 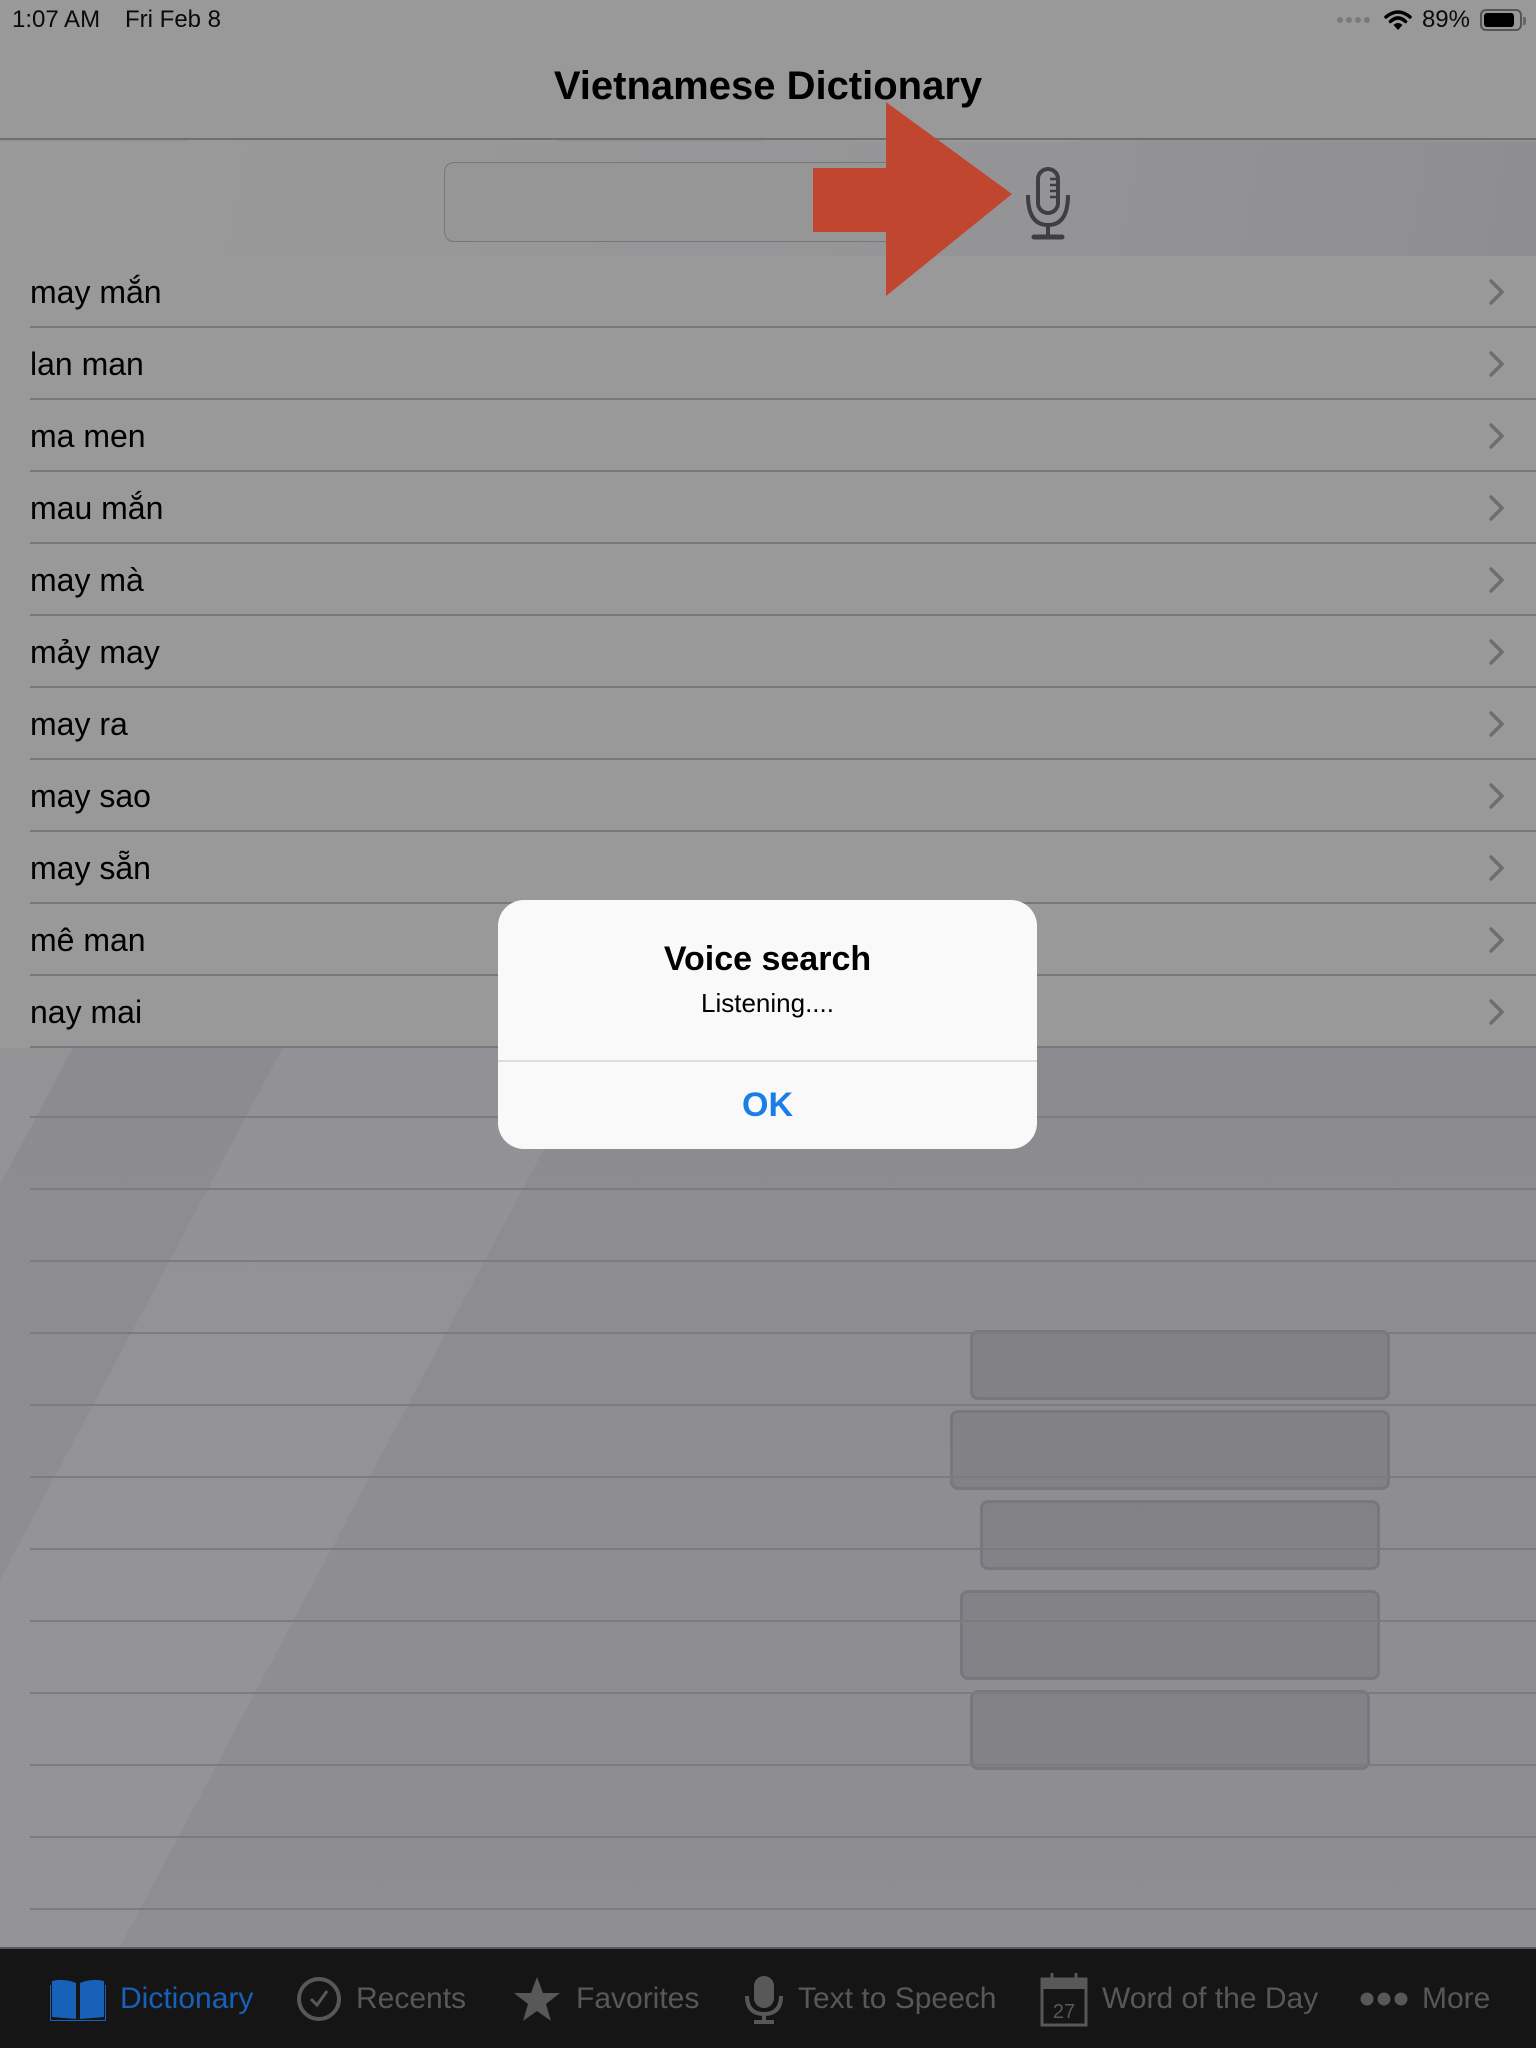 I want to click on word-label: lan man, so click(x=87, y=363).